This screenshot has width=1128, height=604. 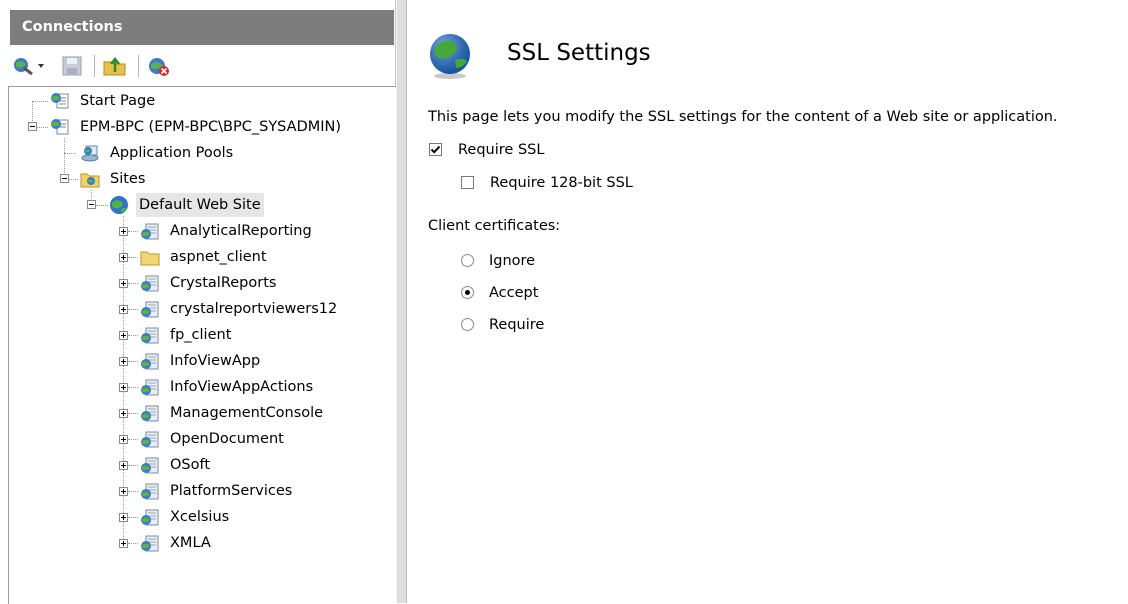 I want to click on tree-item-infoviewapp: InfoViewApp, so click(x=260, y=361).